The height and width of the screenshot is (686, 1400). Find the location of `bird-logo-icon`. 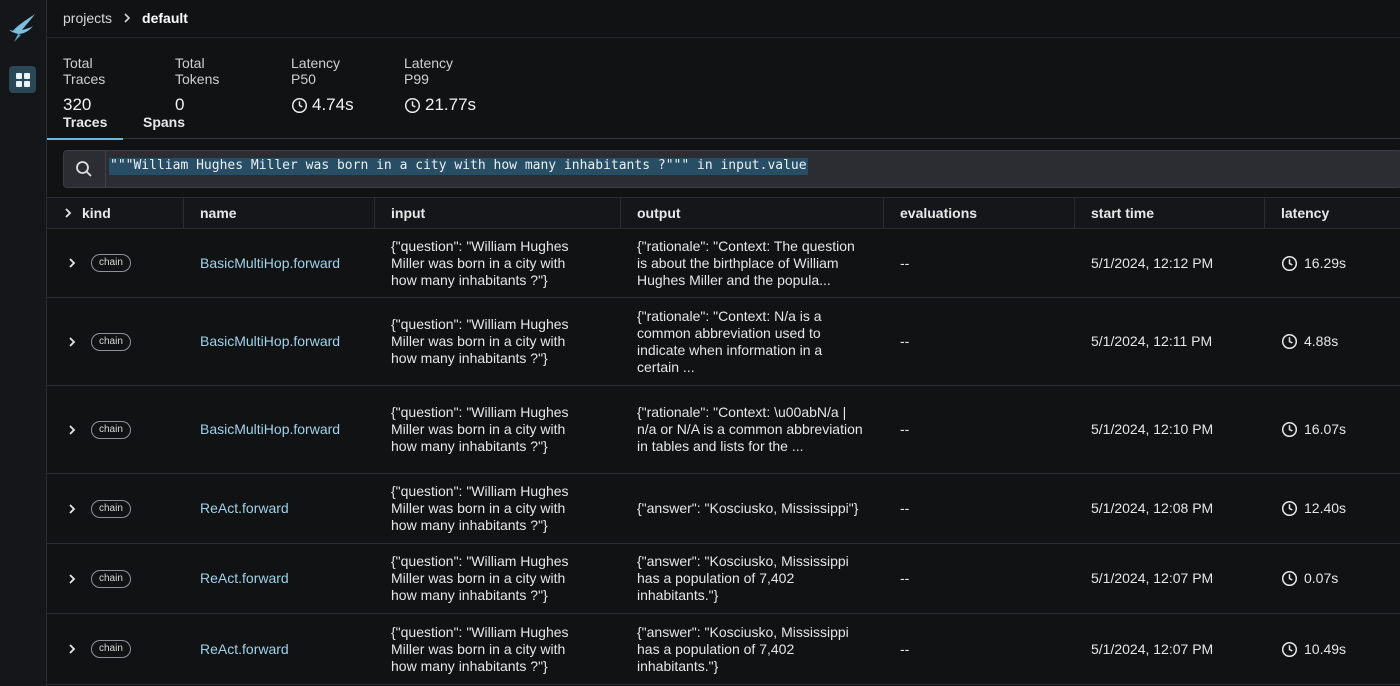

bird-logo-icon is located at coordinates (23, 28).